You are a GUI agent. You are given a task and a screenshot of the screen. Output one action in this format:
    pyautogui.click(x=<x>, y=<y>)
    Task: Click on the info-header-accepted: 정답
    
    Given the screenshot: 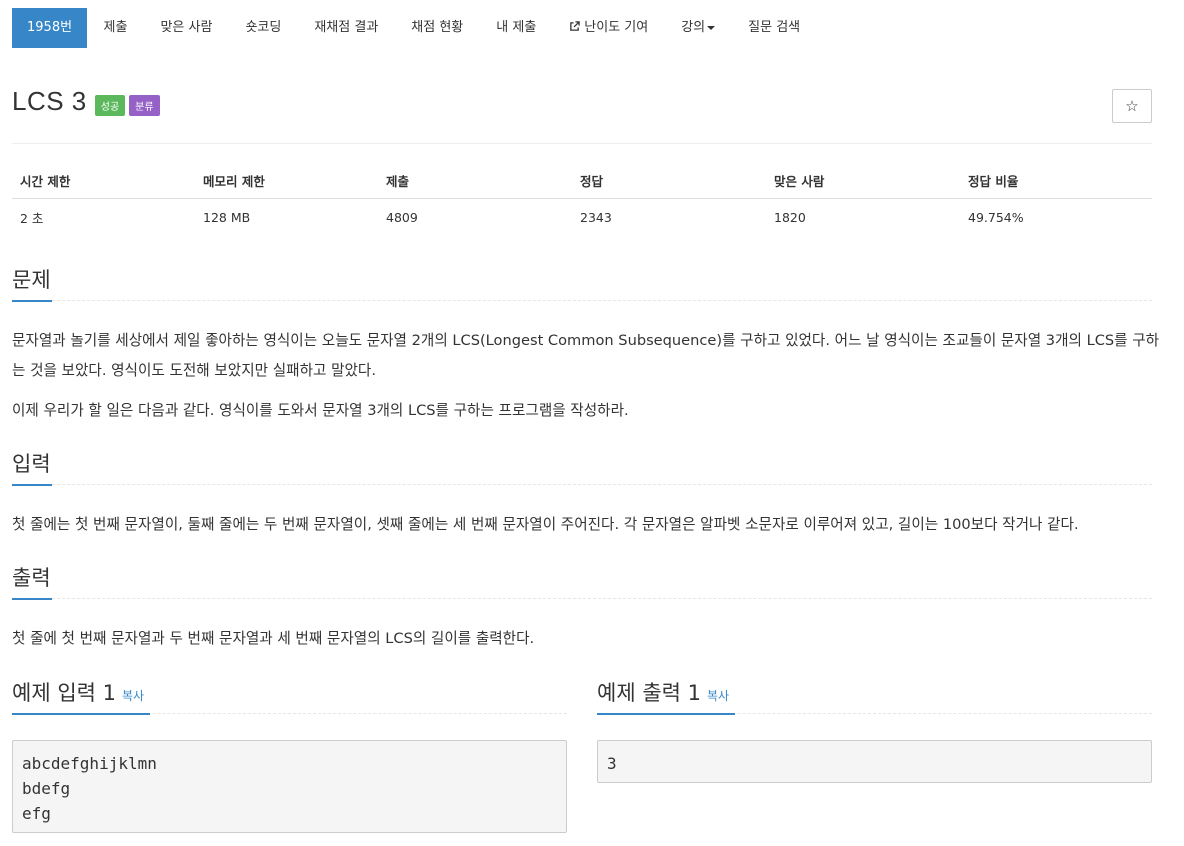 What is the action you would take?
    pyautogui.click(x=592, y=181)
    